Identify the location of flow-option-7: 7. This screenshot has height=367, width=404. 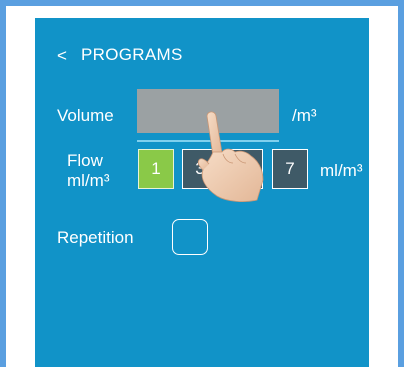
(290, 169).